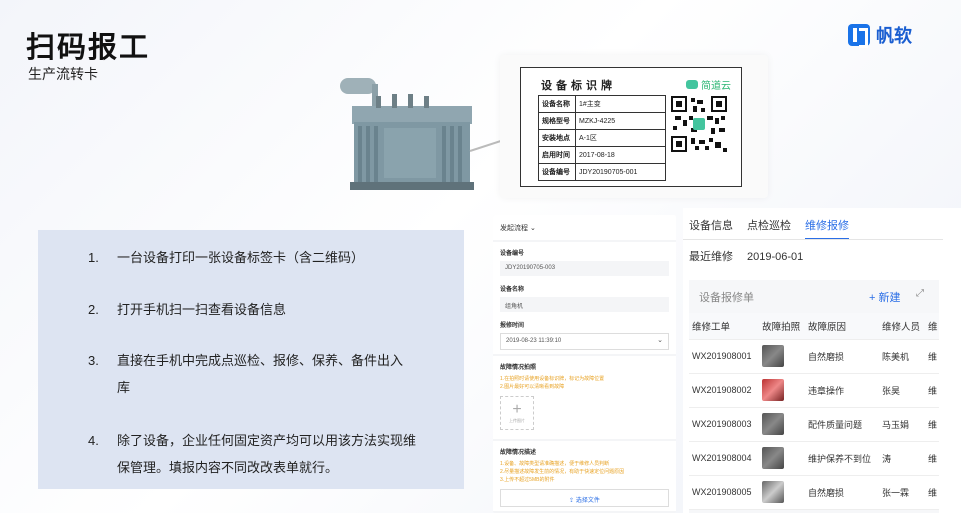  Describe the element at coordinates (518, 453) in the screenshot. I see `field-label: 故障情况描述` at that location.